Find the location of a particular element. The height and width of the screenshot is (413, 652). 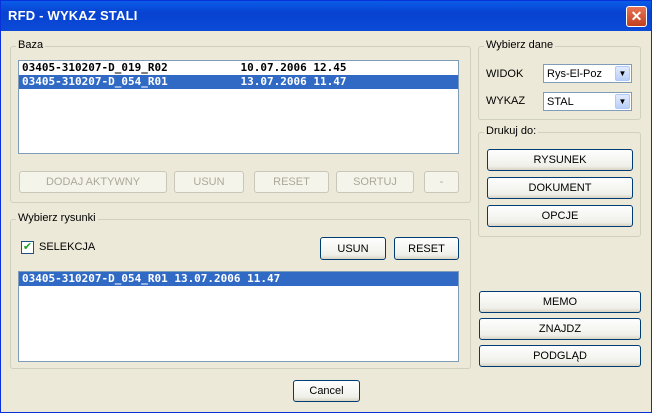

baza-minus-button: - is located at coordinates (441, 182).